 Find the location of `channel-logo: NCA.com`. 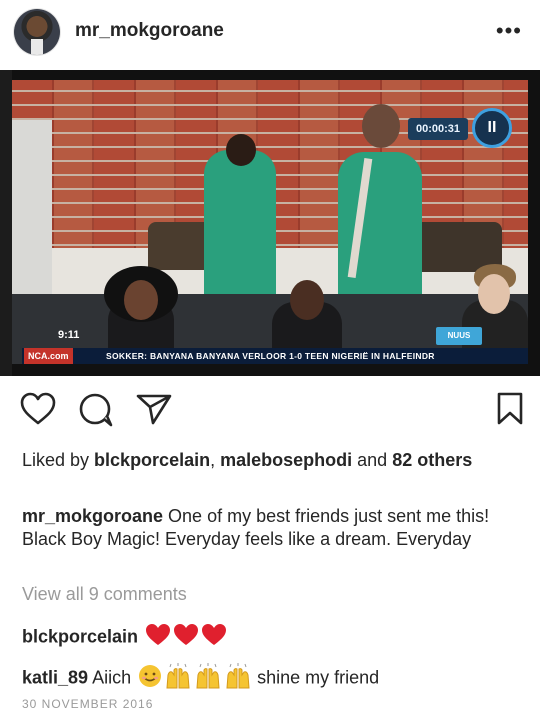

channel-logo: NCA.com is located at coordinates (48, 356).